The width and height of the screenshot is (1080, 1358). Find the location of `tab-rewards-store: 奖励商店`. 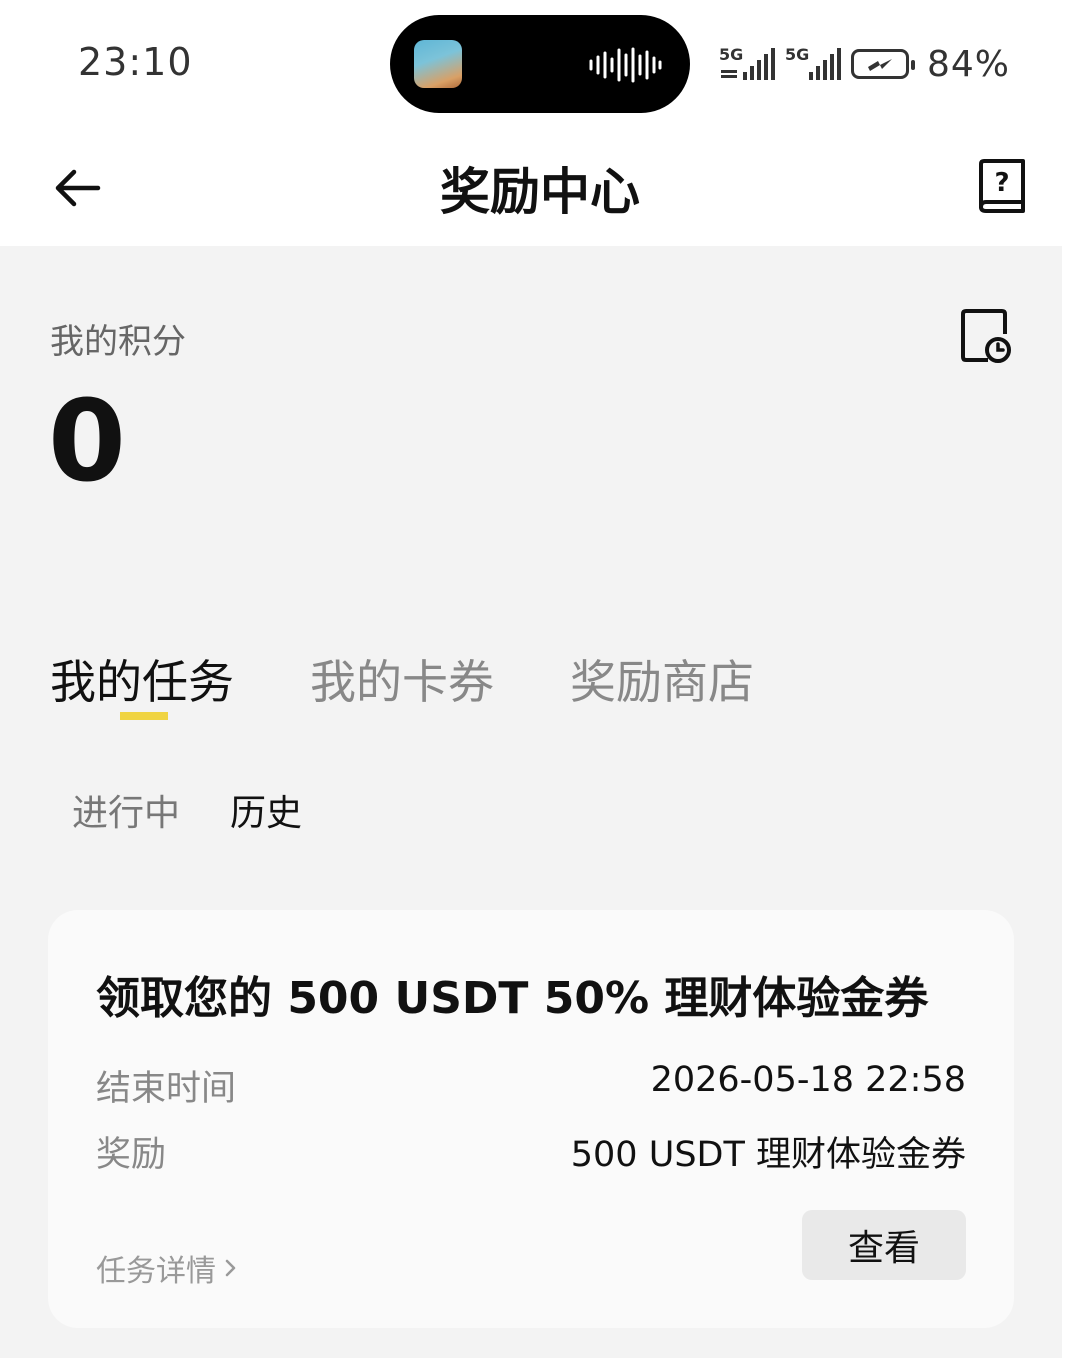

tab-rewards-store: 奖励商店 is located at coordinates (662, 683).